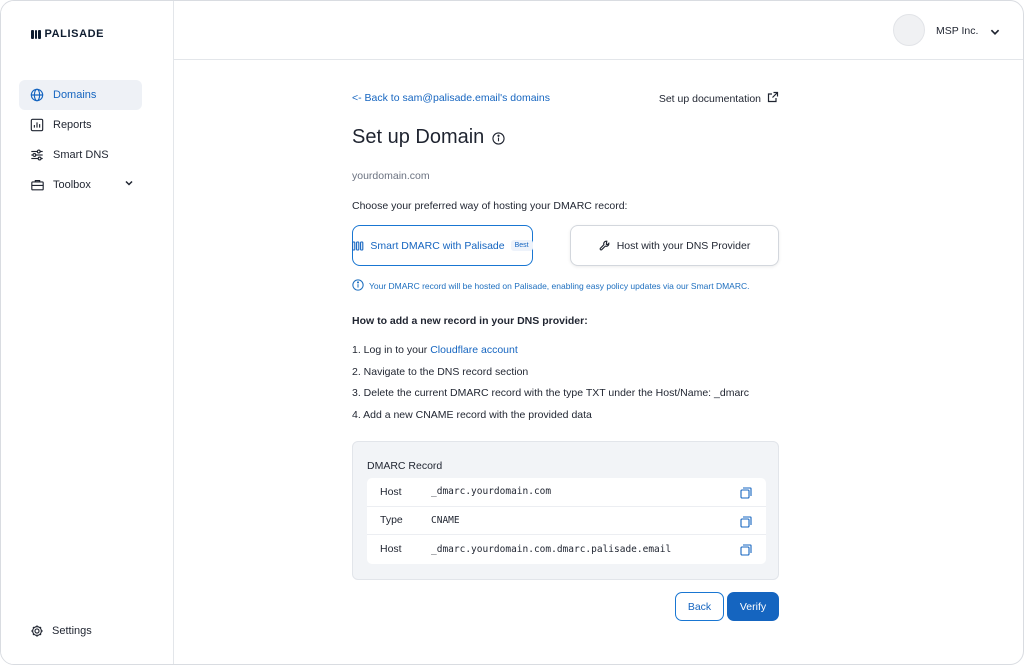 The width and height of the screenshot is (1024, 665). What do you see at coordinates (605, 246) in the screenshot?
I see `wrench-icon` at bounding box center [605, 246].